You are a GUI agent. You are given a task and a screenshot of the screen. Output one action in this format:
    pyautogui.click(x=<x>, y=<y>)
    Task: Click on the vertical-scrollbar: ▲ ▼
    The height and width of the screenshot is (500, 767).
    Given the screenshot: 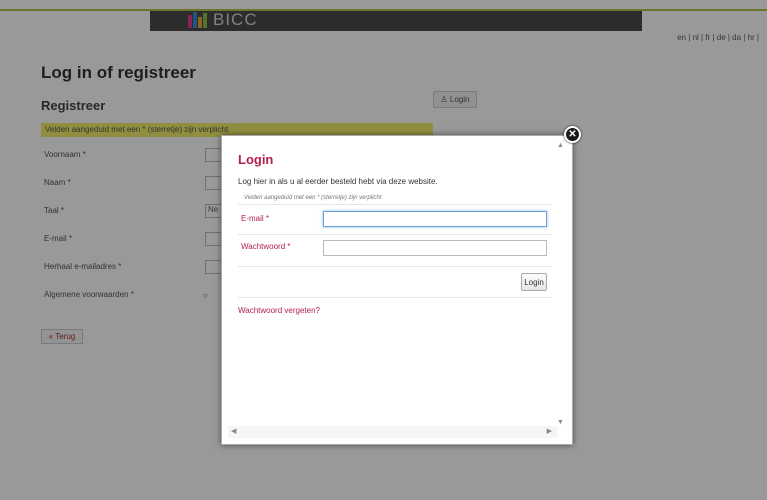 What is the action you would take?
    pyautogui.click(x=561, y=284)
    